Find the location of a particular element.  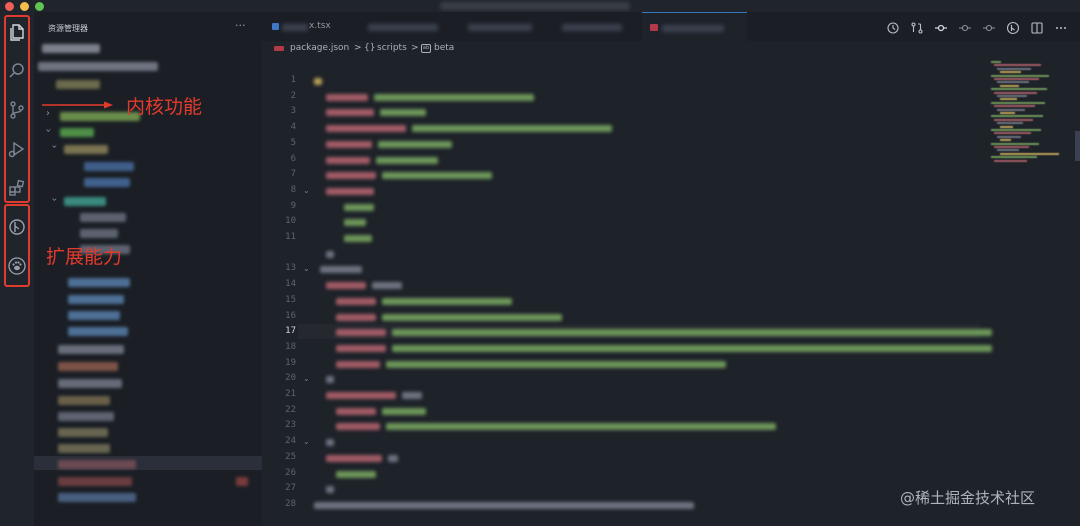

close-window-button is located at coordinates (9, 6).